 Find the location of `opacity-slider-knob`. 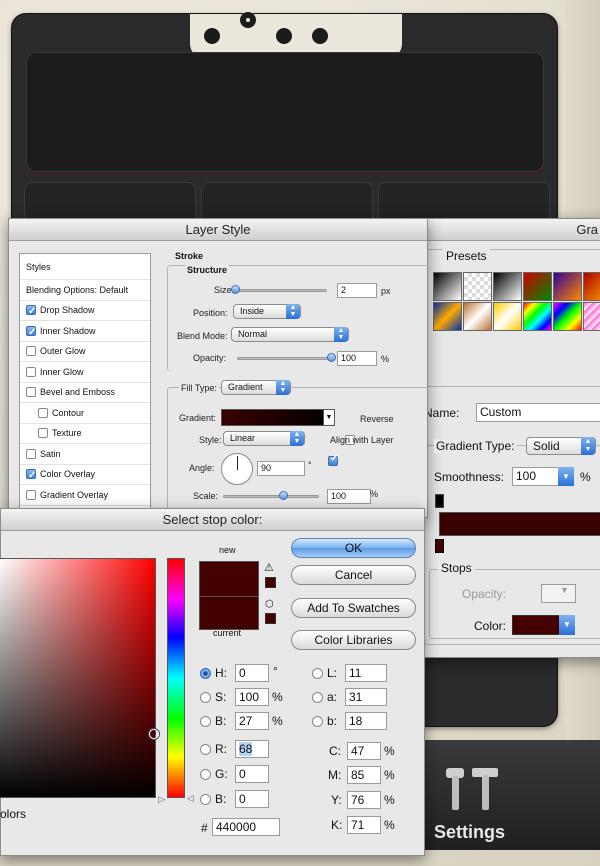

opacity-slider-knob is located at coordinates (331, 357).